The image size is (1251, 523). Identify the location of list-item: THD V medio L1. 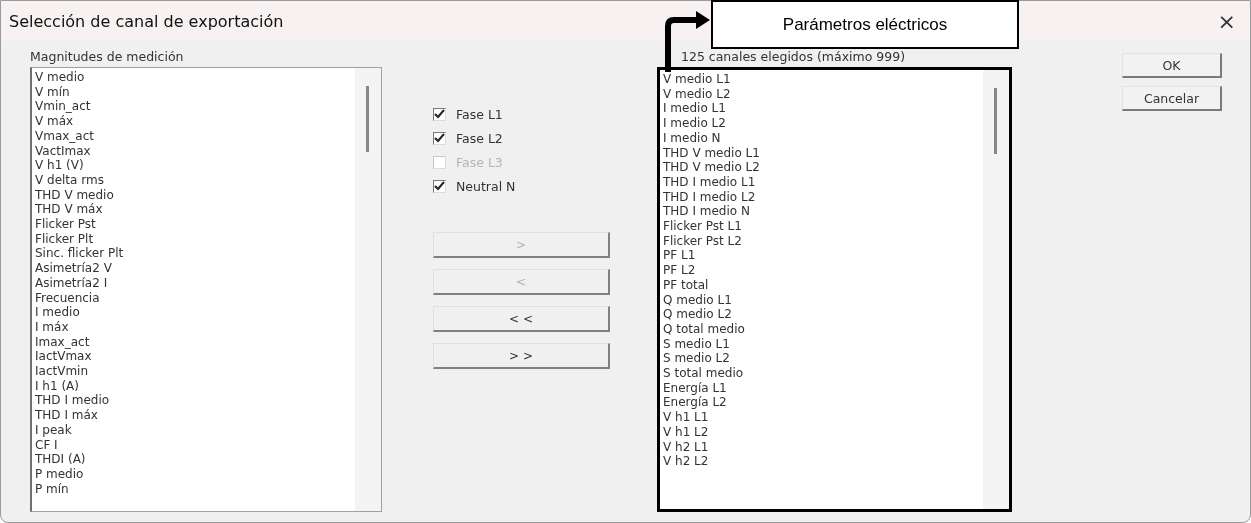
(711, 153).